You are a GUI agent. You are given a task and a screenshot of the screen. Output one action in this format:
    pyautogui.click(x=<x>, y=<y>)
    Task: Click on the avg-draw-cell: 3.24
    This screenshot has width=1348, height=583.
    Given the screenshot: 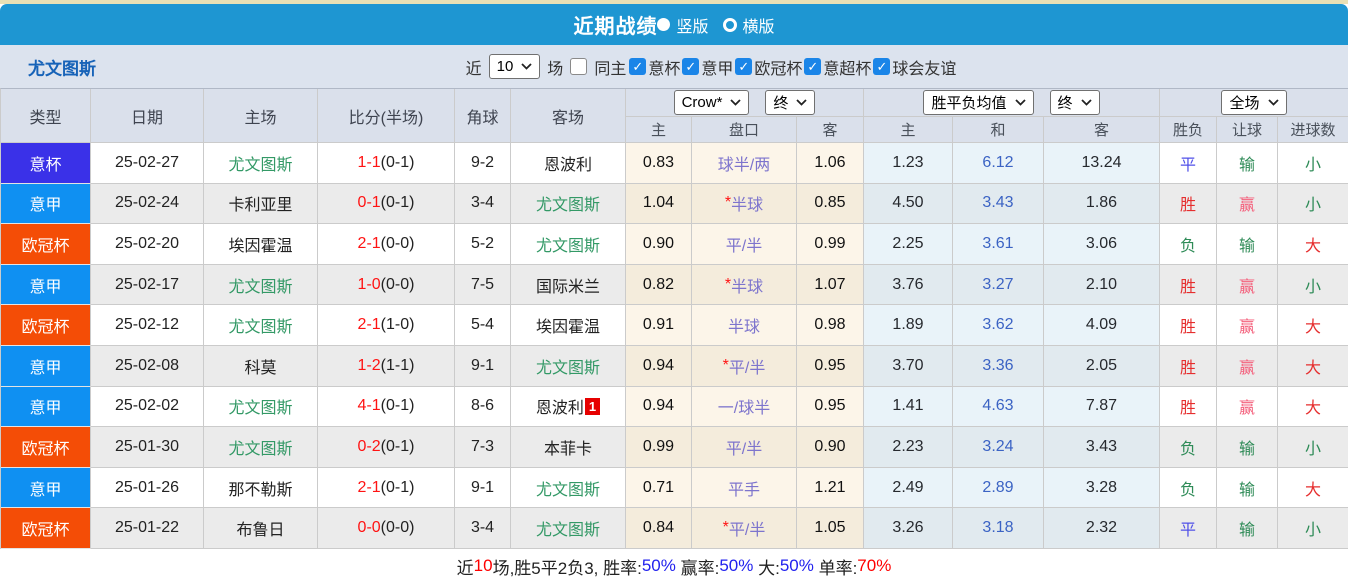 What is the action you would take?
    pyautogui.click(x=998, y=447)
    